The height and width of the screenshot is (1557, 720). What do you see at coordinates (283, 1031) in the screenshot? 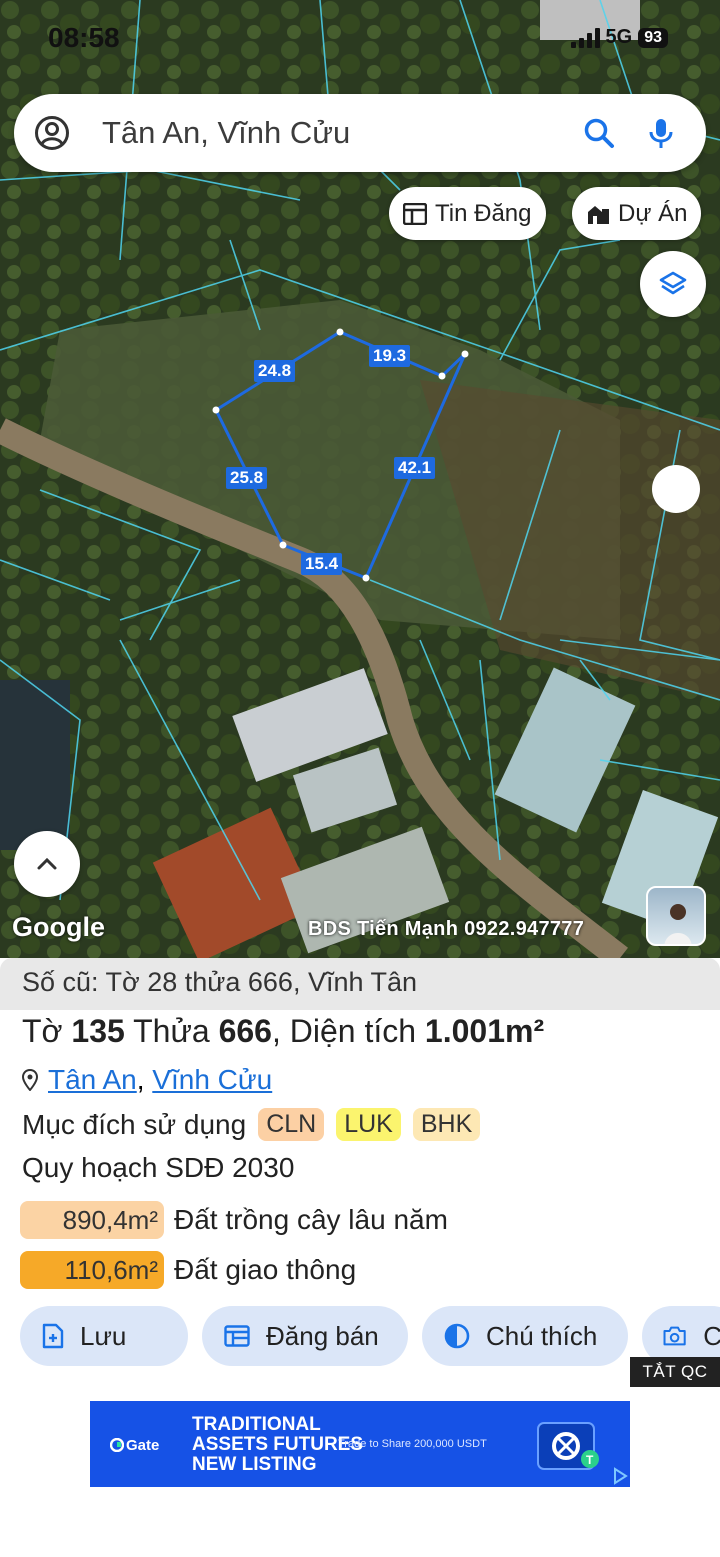
I see `parcel-title: Tờ 135 Thửa 666, Diện tích 1.001m²` at bounding box center [283, 1031].